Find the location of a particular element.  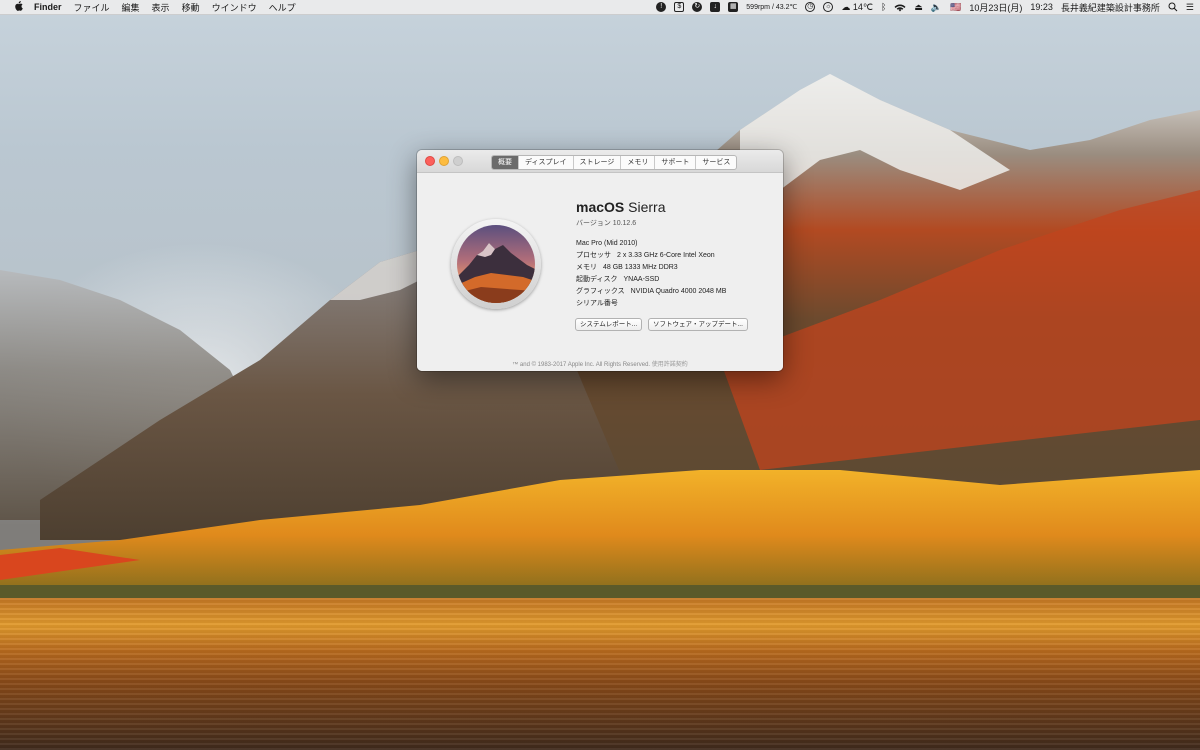

status-download-icon: ↓ is located at coordinates (715, 7).